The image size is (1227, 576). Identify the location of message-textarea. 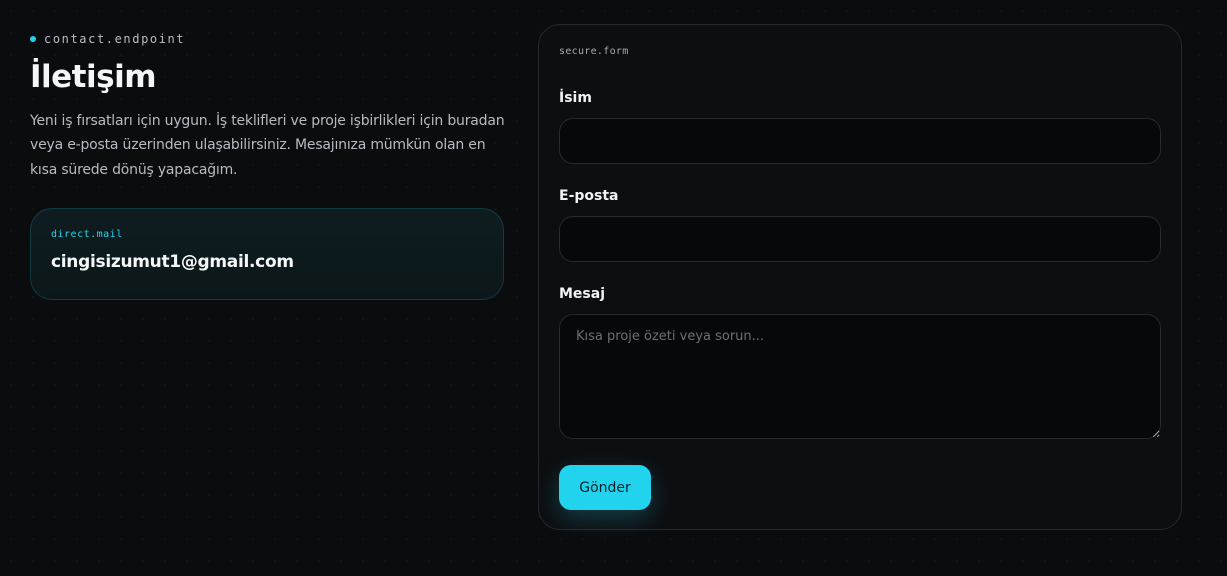
(860, 376).